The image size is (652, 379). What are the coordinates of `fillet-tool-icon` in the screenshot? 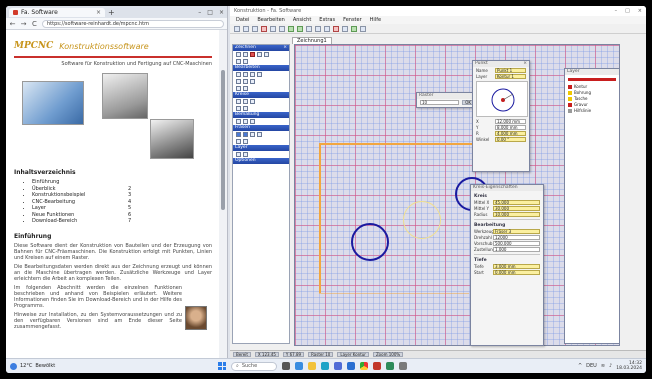 It's located at (252, 81).